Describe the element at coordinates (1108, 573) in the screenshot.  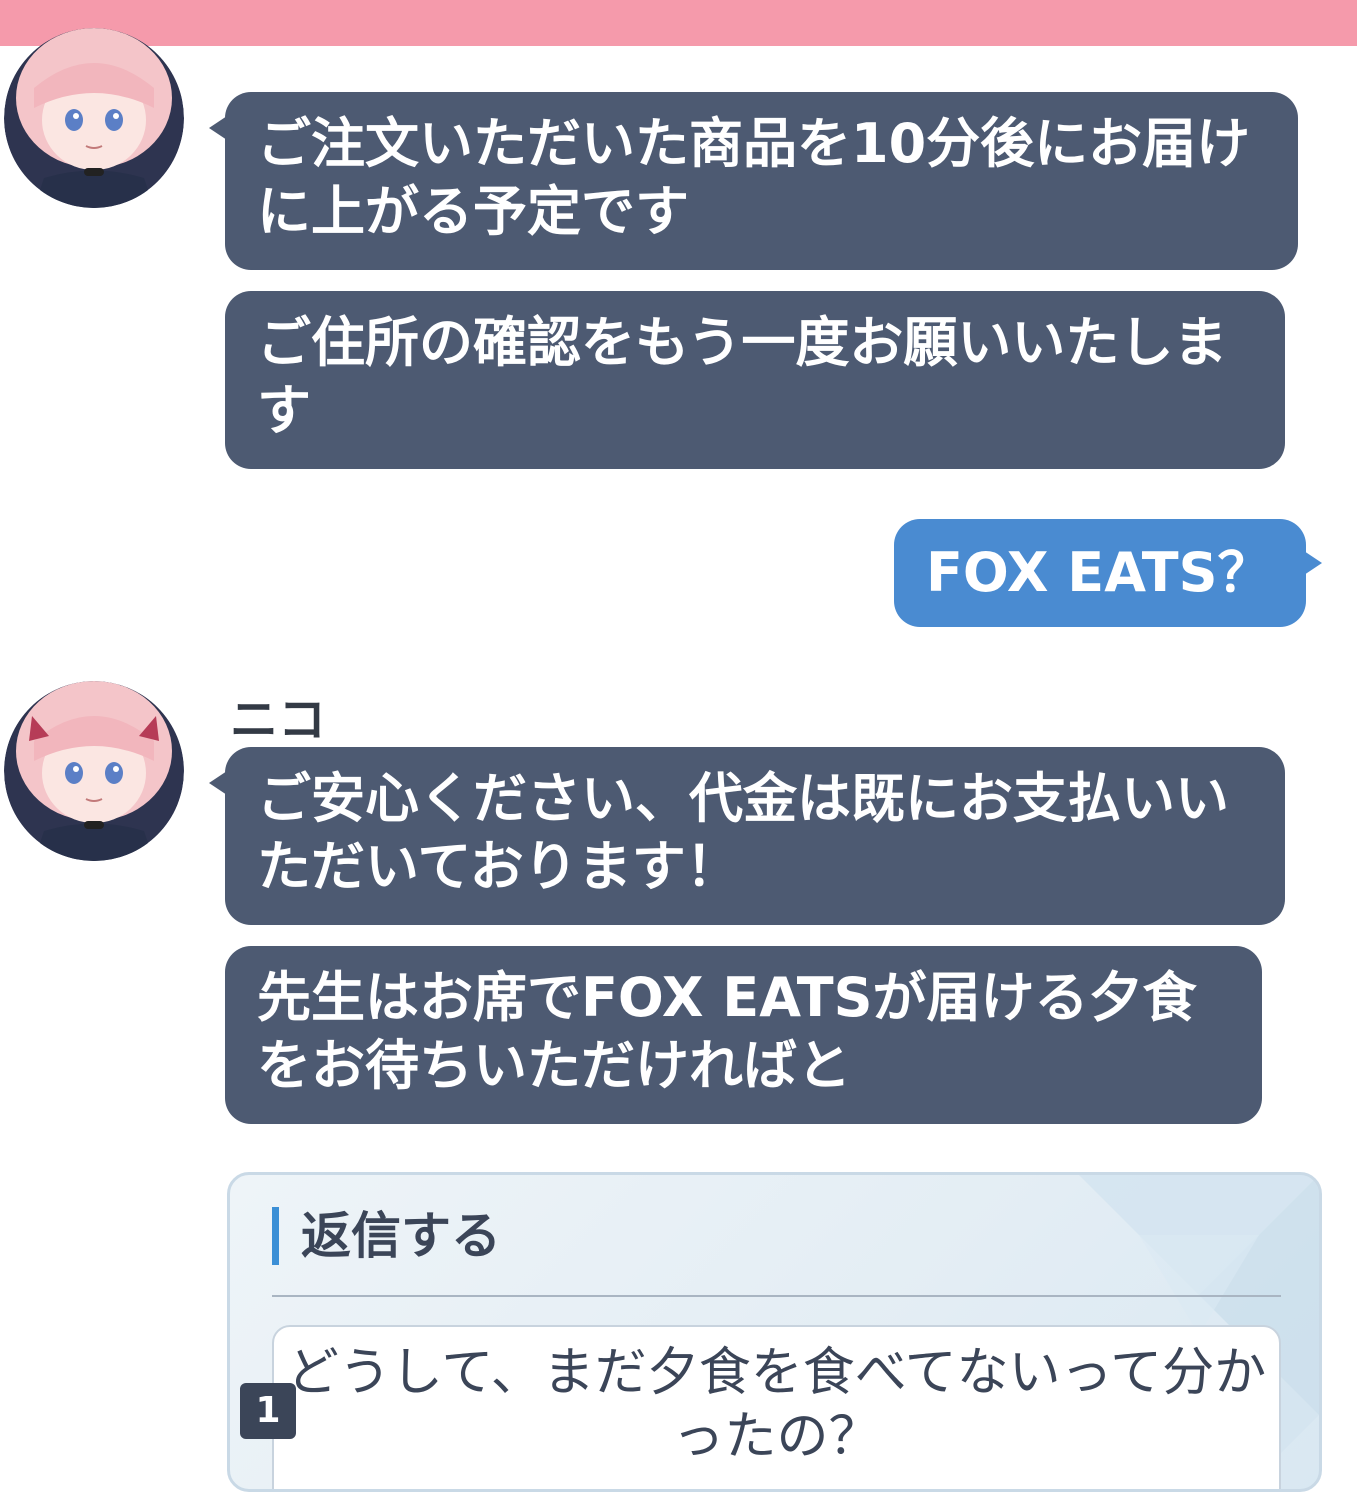
I see `player-message-bubble: FOX EATS？` at that location.